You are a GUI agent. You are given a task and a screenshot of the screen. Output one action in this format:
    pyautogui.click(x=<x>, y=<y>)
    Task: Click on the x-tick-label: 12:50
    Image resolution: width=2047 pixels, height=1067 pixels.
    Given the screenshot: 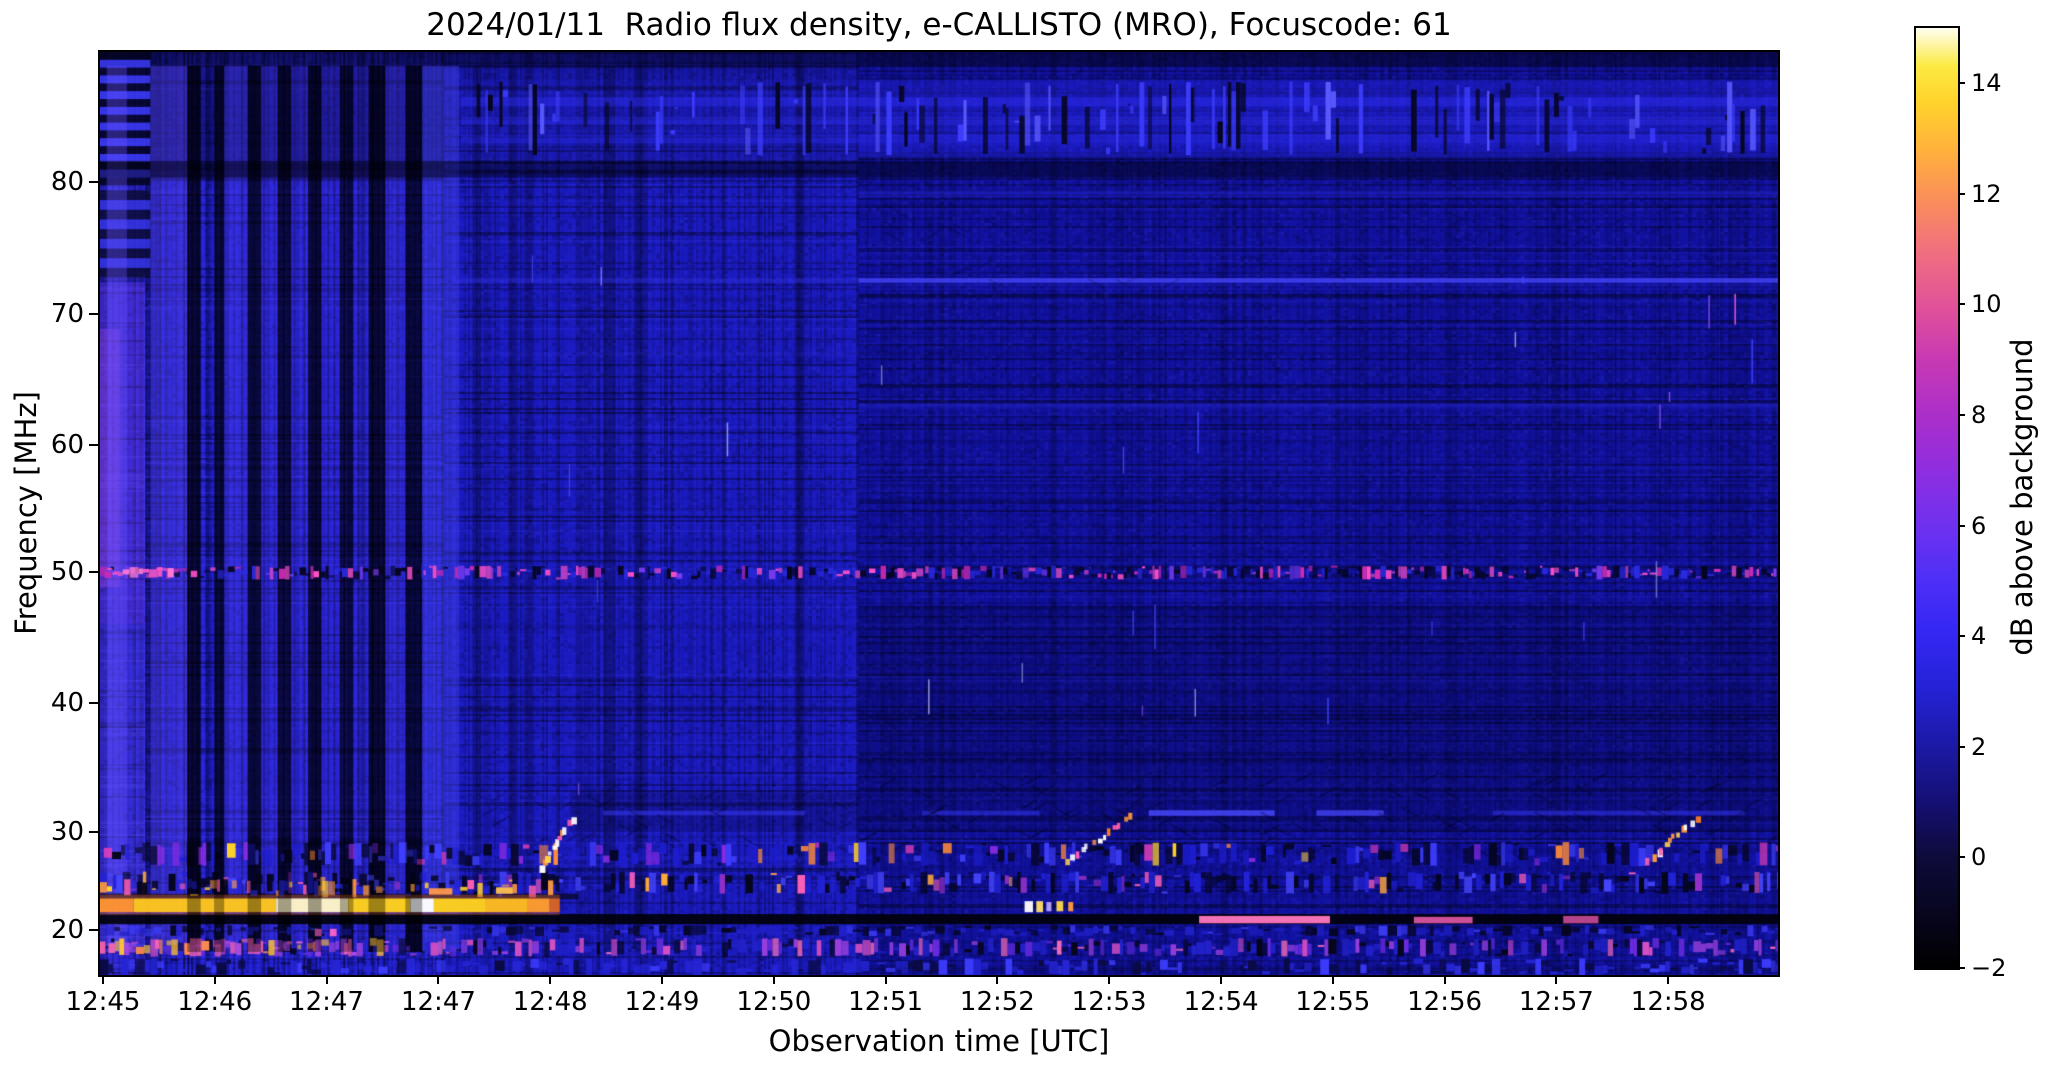 What is the action you would take?
    pyautogui.click(x=774, y=1002)
    